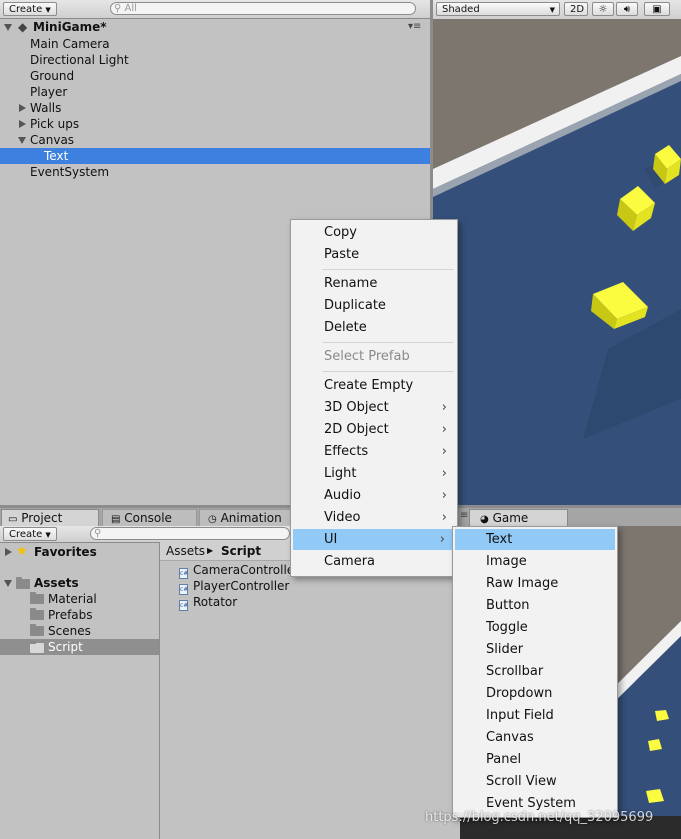 This screenshot has width=681, height=839. What do you see at coordinates (70, 27) in the screenshot?
I see `scene-name: MiniGame*` at bounding box center [70, 27].